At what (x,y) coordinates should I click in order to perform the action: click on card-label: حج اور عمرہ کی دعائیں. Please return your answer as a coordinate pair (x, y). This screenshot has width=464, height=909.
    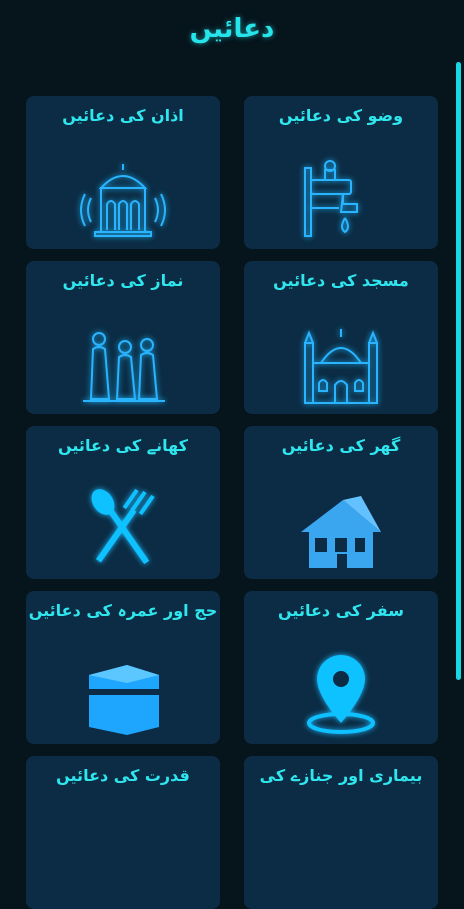
    Looking at the image, I should click on (123, 610).